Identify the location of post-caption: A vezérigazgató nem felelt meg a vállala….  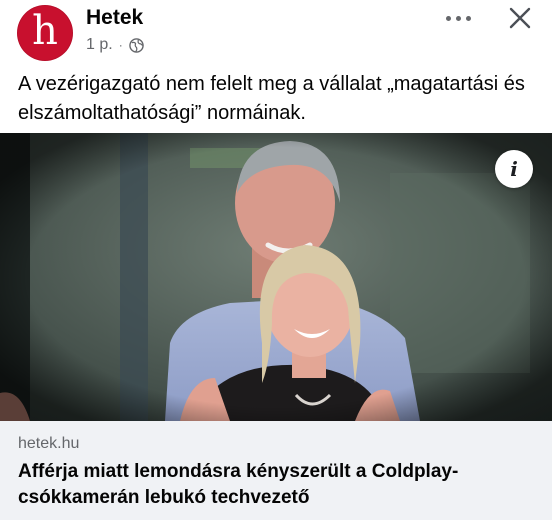
(271, 98).